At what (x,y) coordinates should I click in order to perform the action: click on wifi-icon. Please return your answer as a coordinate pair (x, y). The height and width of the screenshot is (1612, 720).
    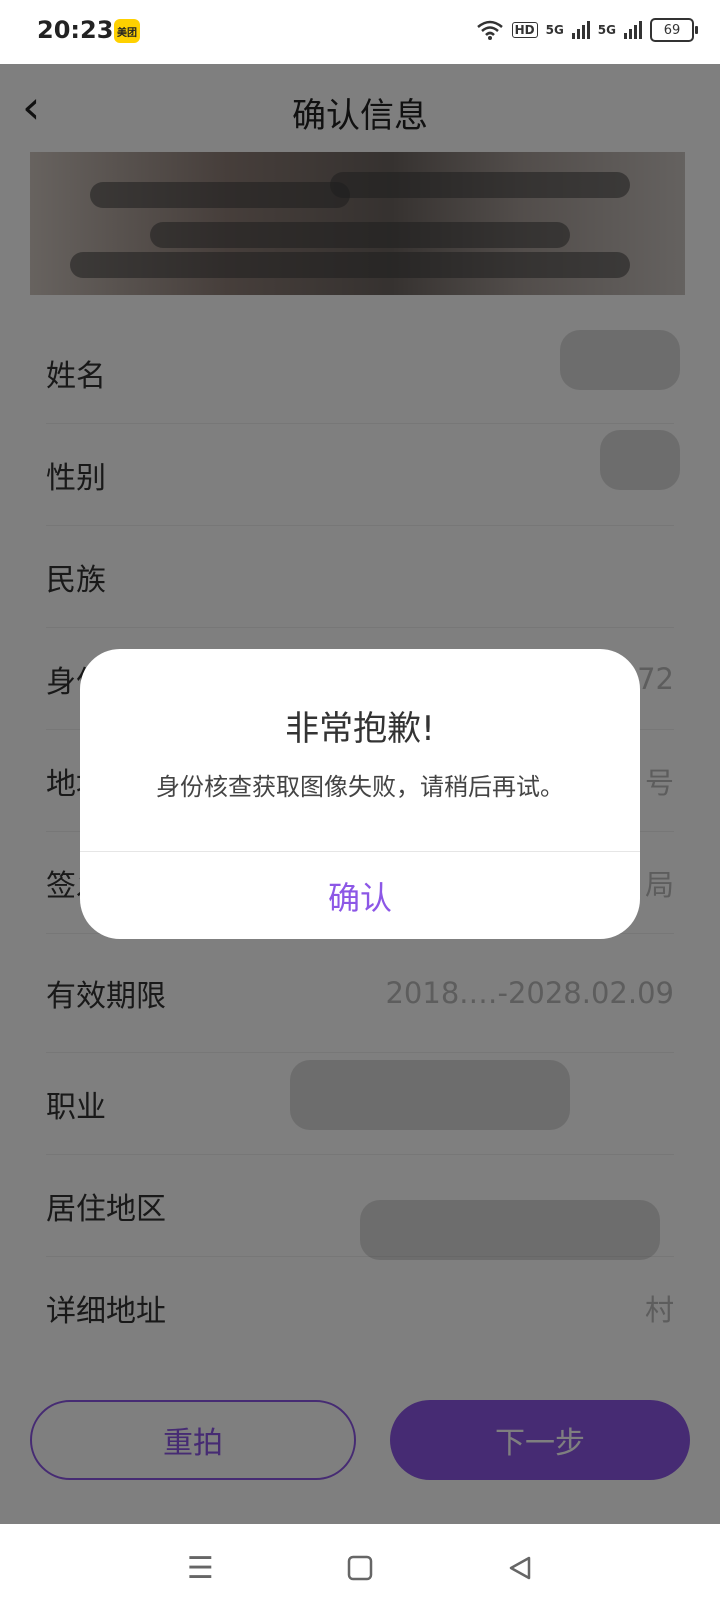
    Looking at the image, I should click on (489, 30).